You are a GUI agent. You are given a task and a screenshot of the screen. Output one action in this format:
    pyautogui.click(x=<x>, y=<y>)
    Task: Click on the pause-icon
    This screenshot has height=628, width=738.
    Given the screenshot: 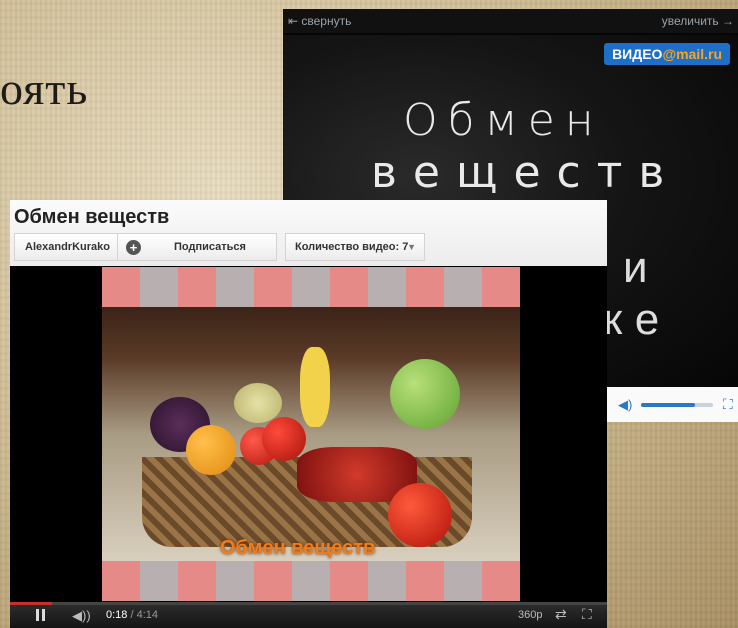 What is the action you would take?
    pyautogui.click(x=40, y=615)
    